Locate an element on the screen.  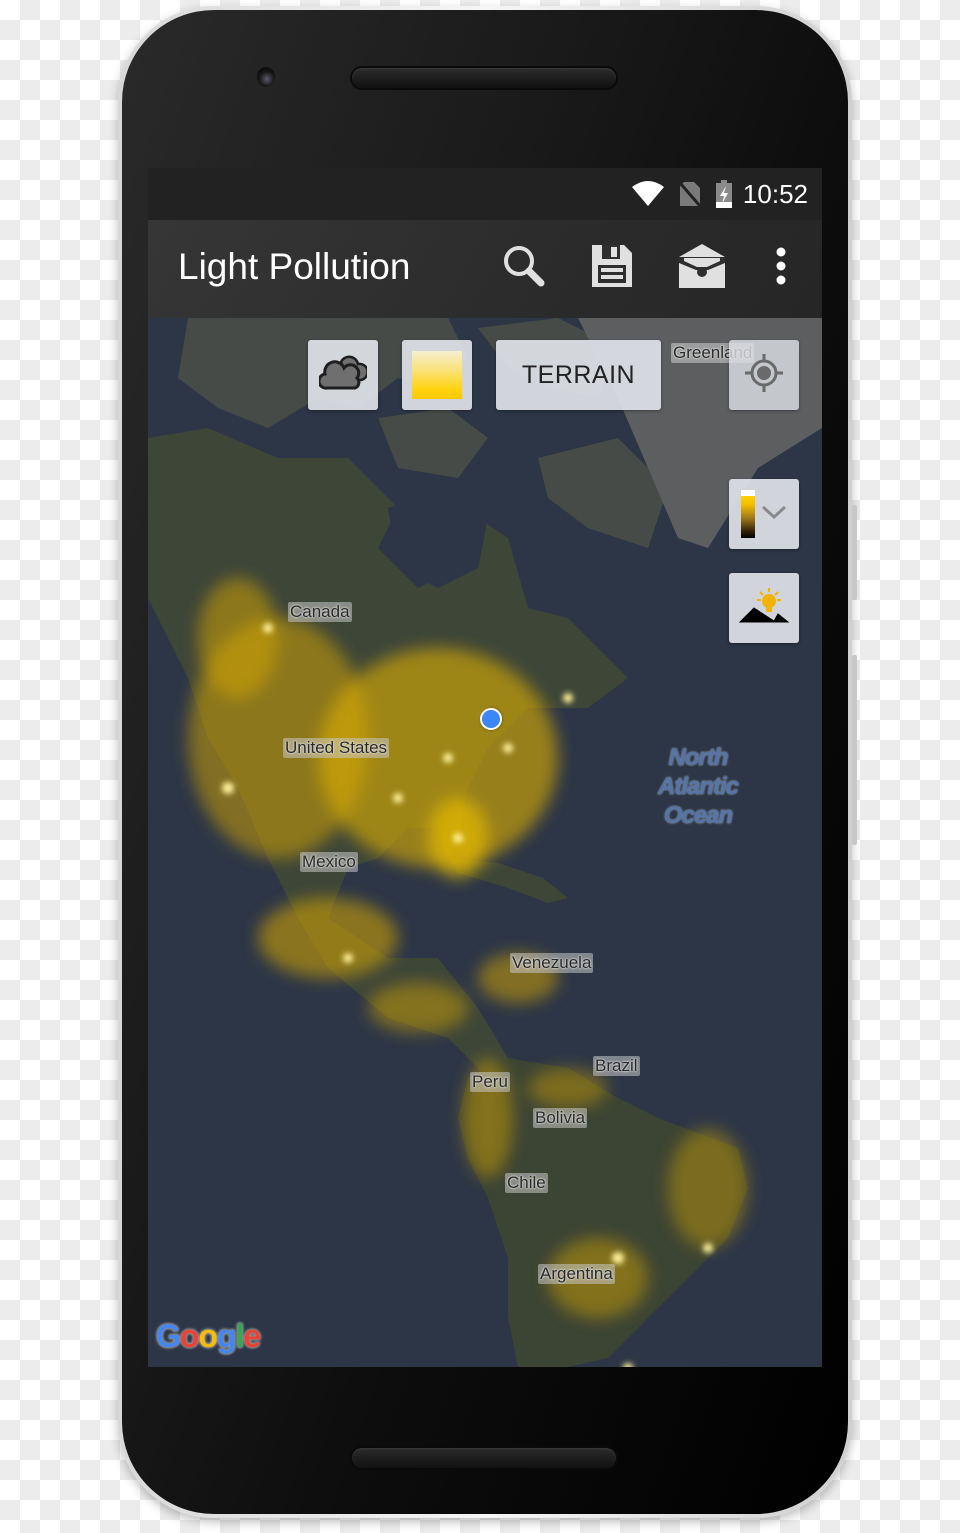
sunrise-landscape-icon is located at coordinates (764, 608).